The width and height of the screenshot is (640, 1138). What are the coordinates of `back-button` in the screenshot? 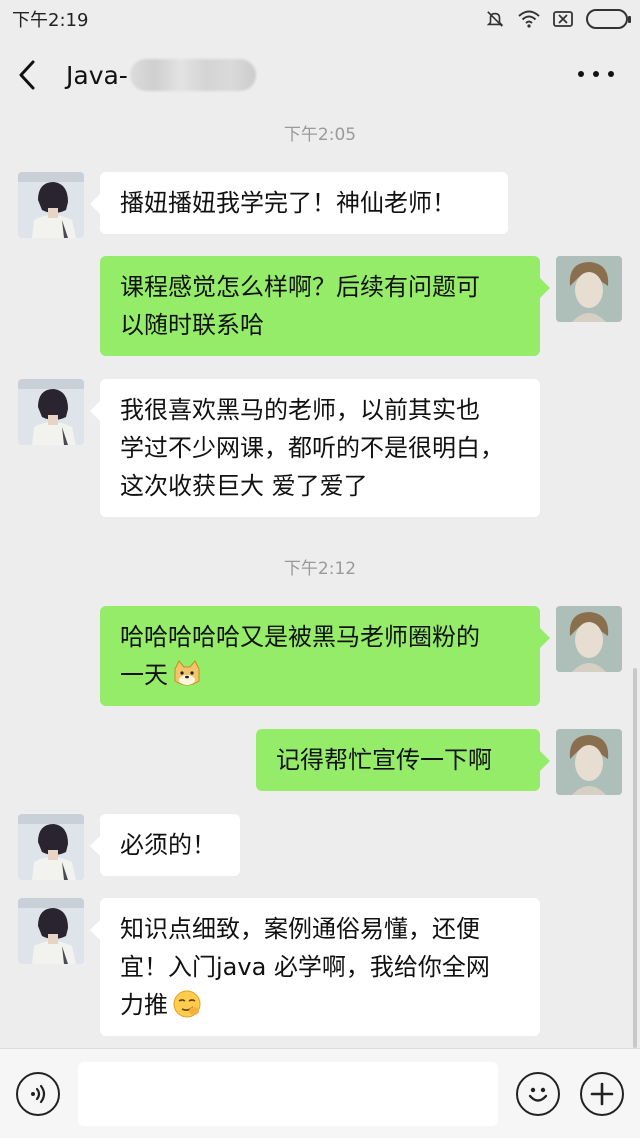 It's located at (36, 75).